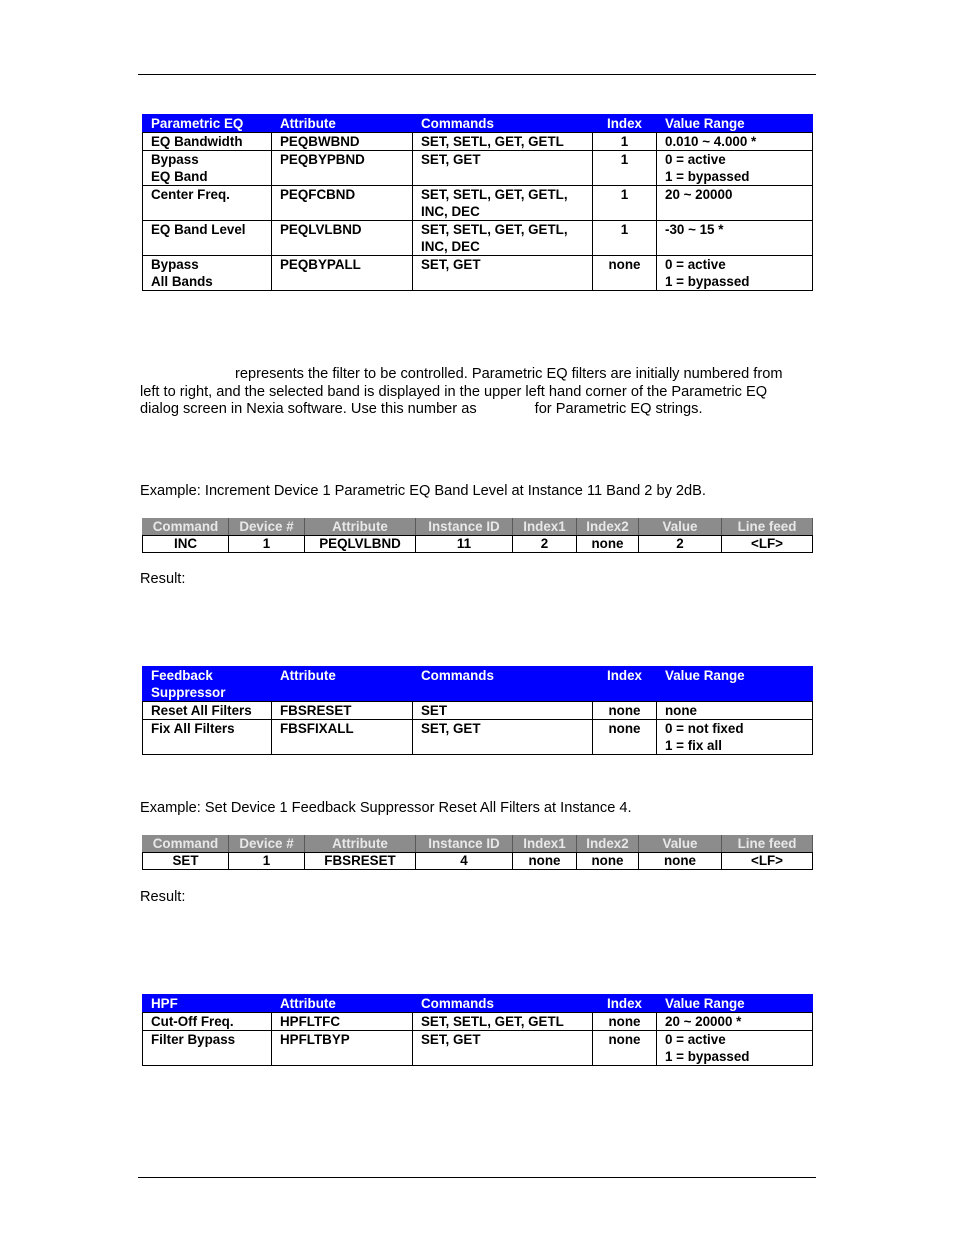  Describe the element at coordinates (680, 544) in the screenshot. I see `command-value-cell: 2` at that location.